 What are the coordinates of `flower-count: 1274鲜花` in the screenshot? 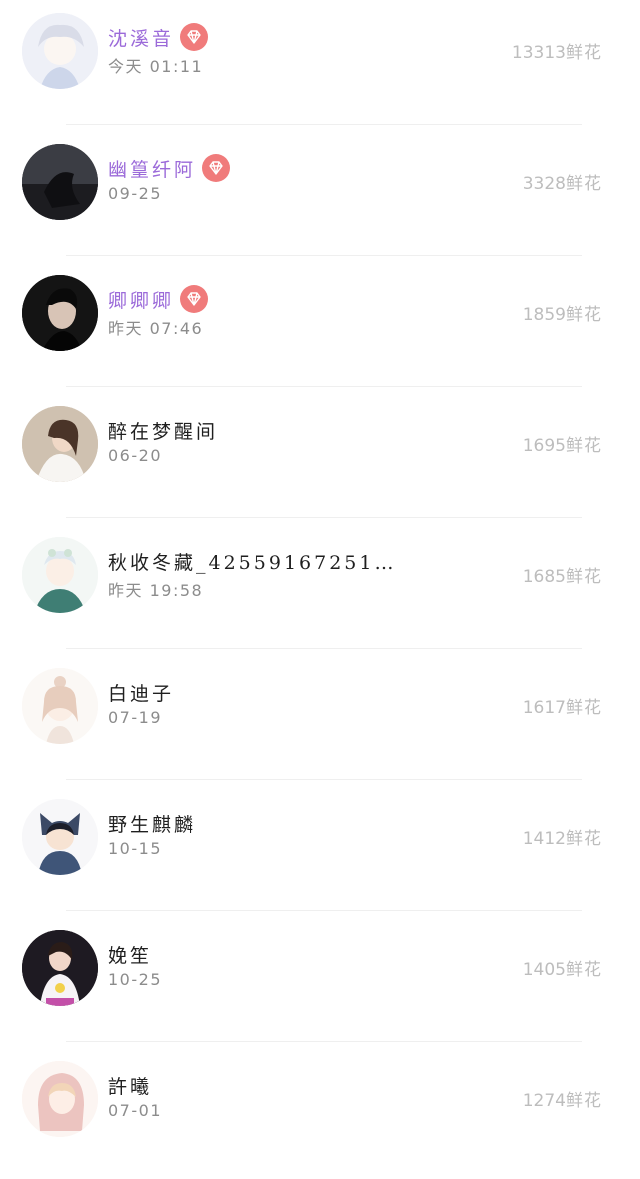 It's located at (562, 1098).